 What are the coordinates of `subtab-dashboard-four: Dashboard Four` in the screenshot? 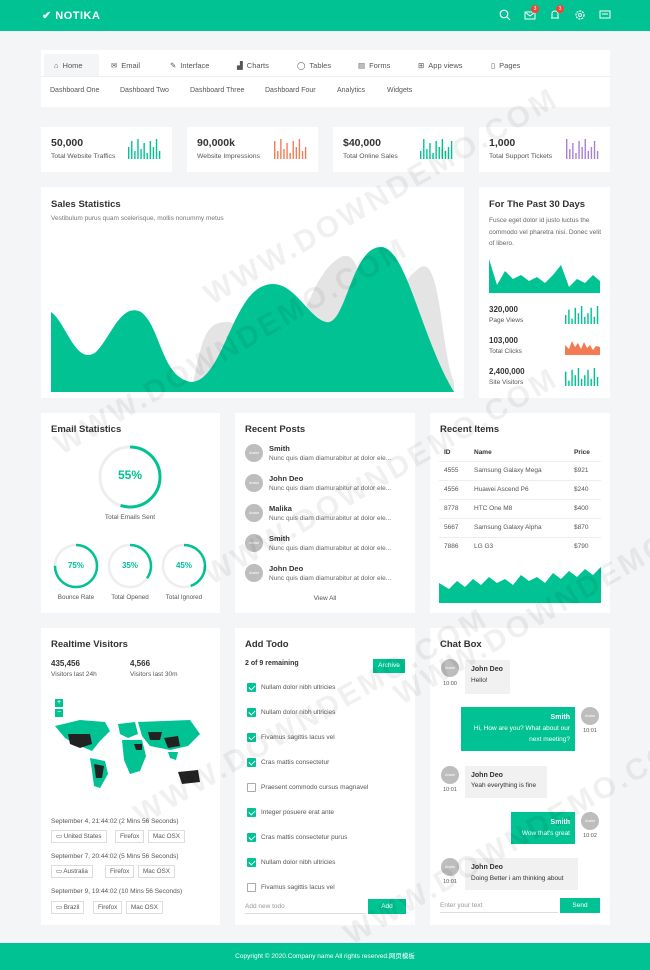 It's located at (290, 90).